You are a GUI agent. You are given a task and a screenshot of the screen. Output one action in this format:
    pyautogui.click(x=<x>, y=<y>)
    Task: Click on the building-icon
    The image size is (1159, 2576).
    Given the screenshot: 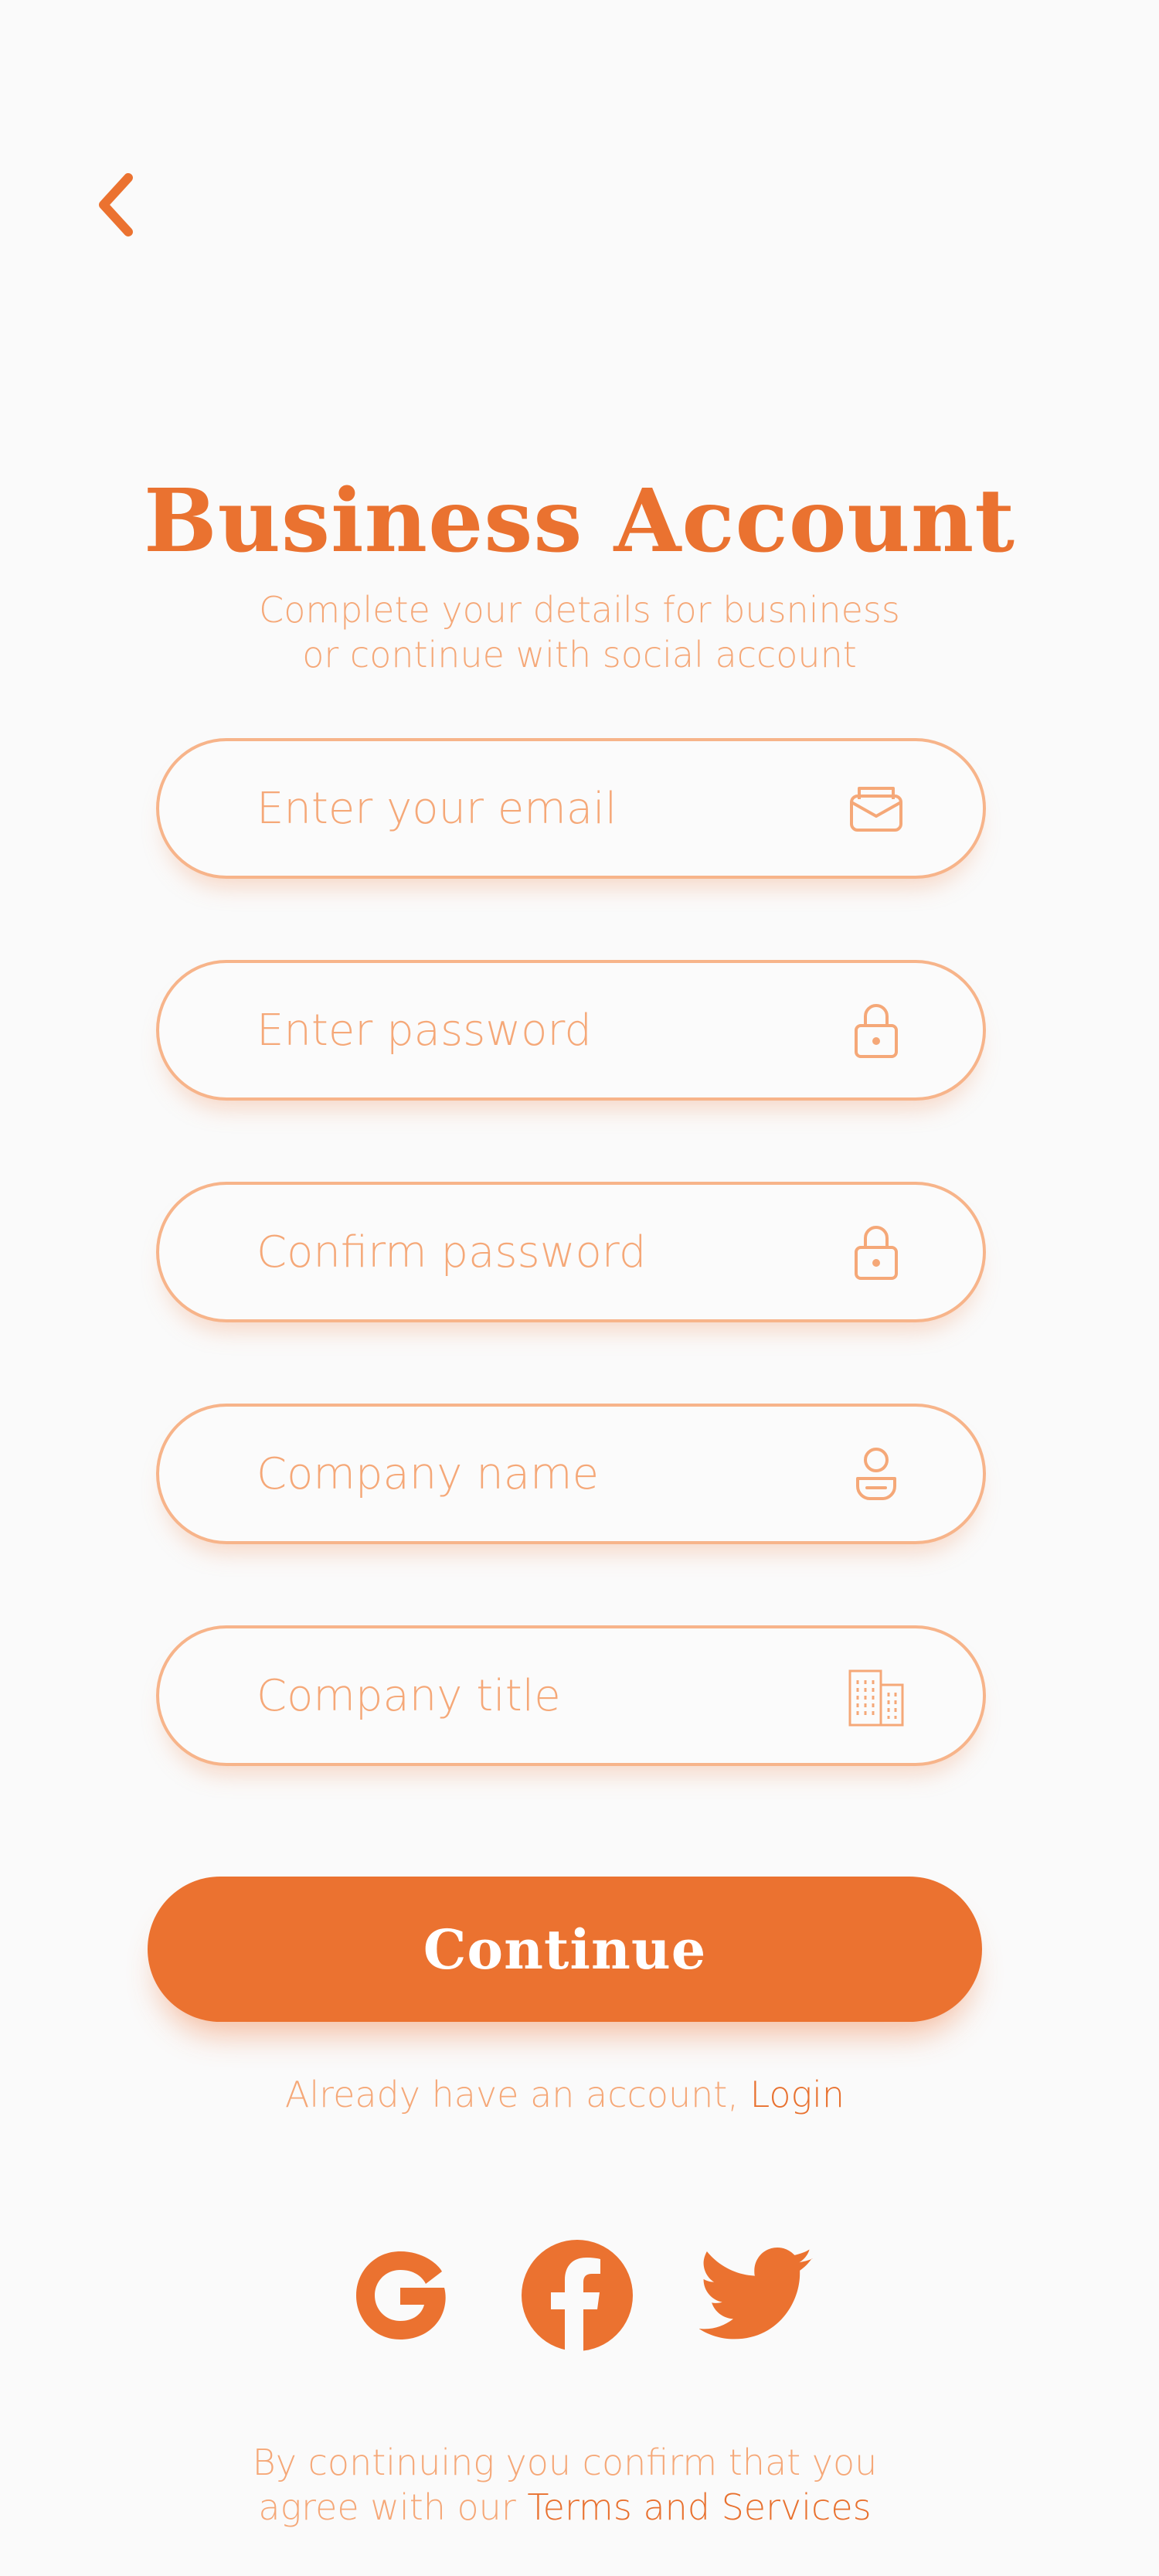 What is the action you would take?
    pyautogui.click(x=876, y=1696)
    